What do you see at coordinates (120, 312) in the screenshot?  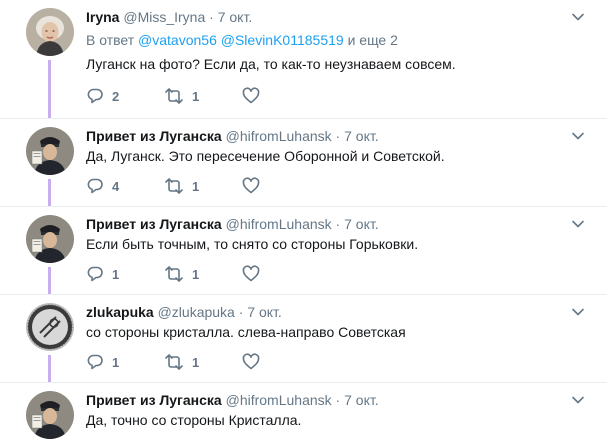 I see `fullname: zlukapuka` at bounding box center [120, 312].